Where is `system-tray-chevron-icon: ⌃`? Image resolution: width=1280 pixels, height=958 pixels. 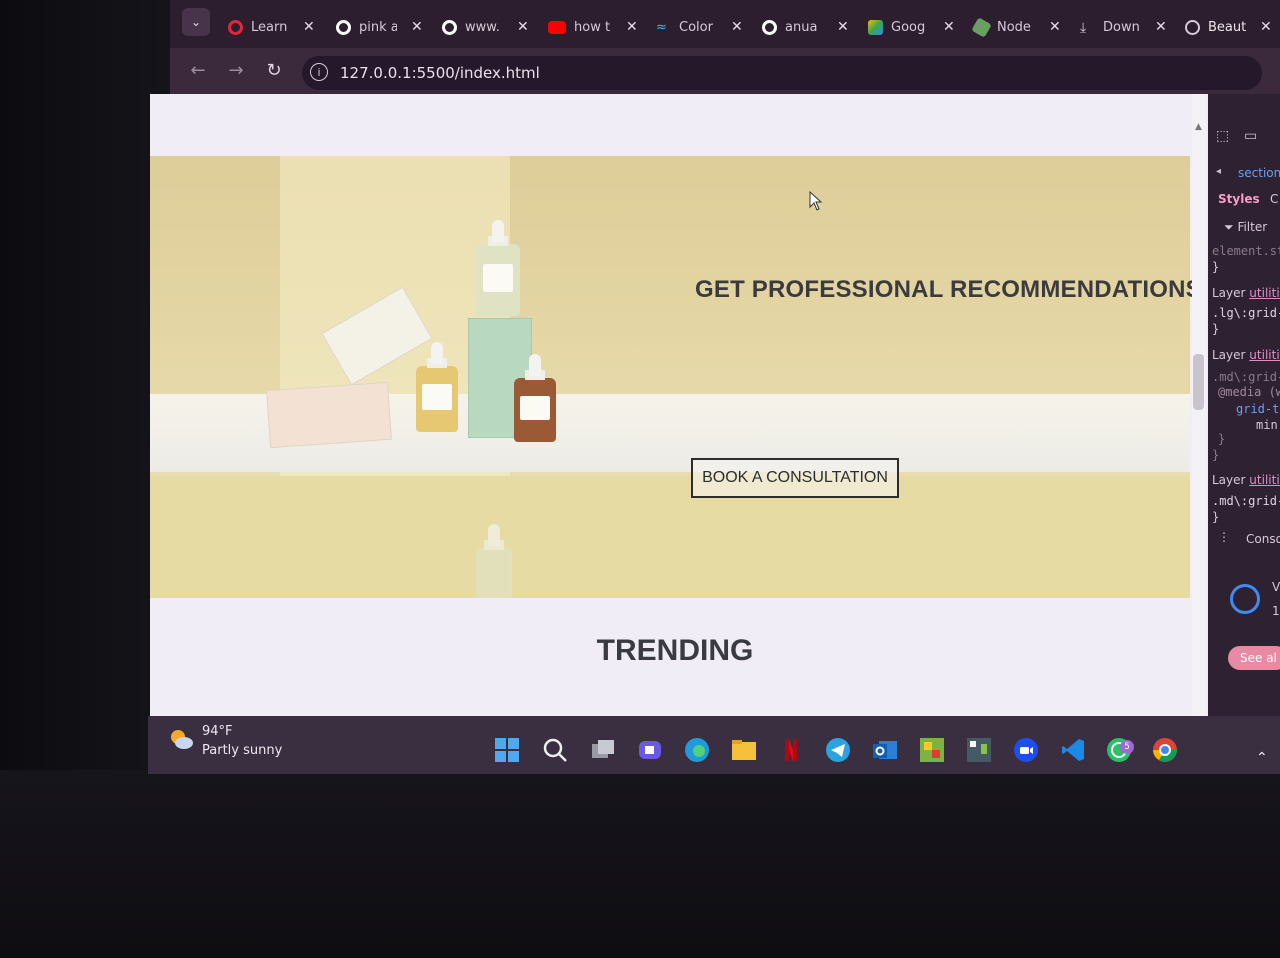 system-tray-chevron-icon: ⌃ is located at coordinates (1262, 758).